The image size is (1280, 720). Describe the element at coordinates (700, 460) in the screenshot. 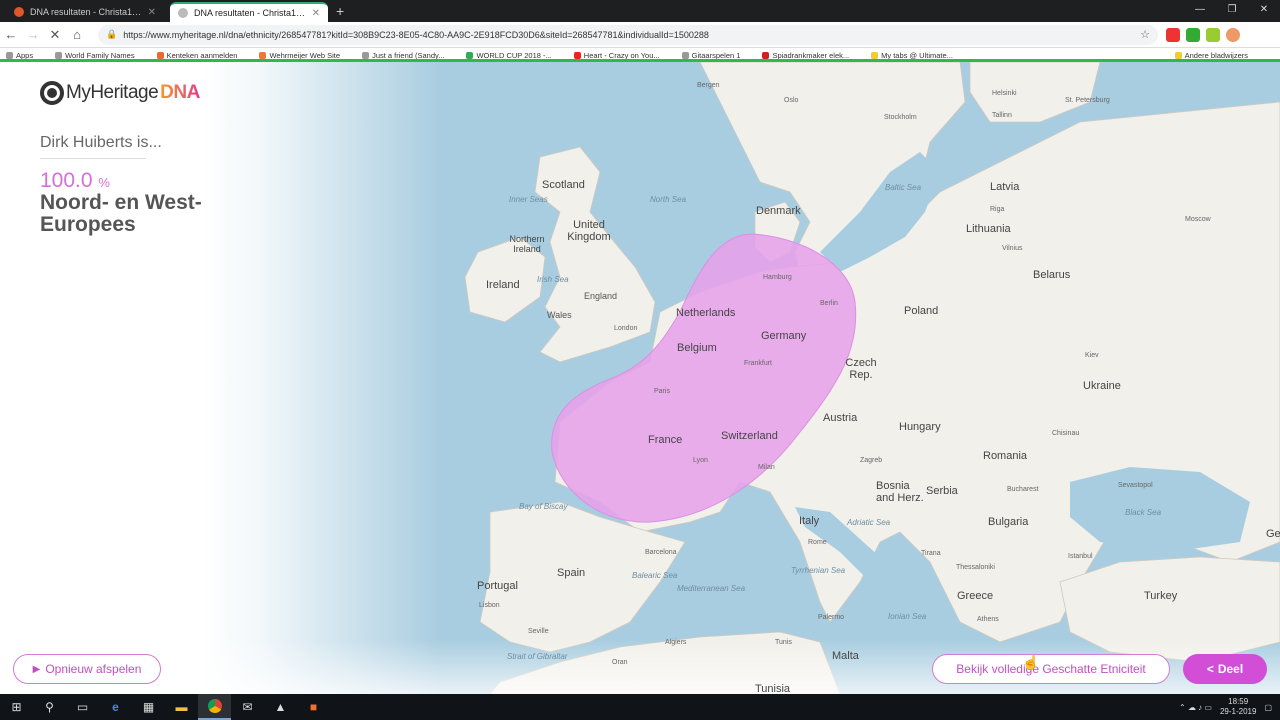

I see `map-label: Lyon` at that location.